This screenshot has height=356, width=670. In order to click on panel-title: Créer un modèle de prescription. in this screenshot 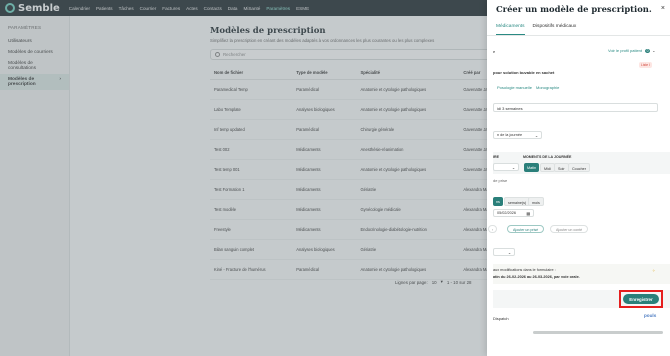, I will do `click(574, 9)`.